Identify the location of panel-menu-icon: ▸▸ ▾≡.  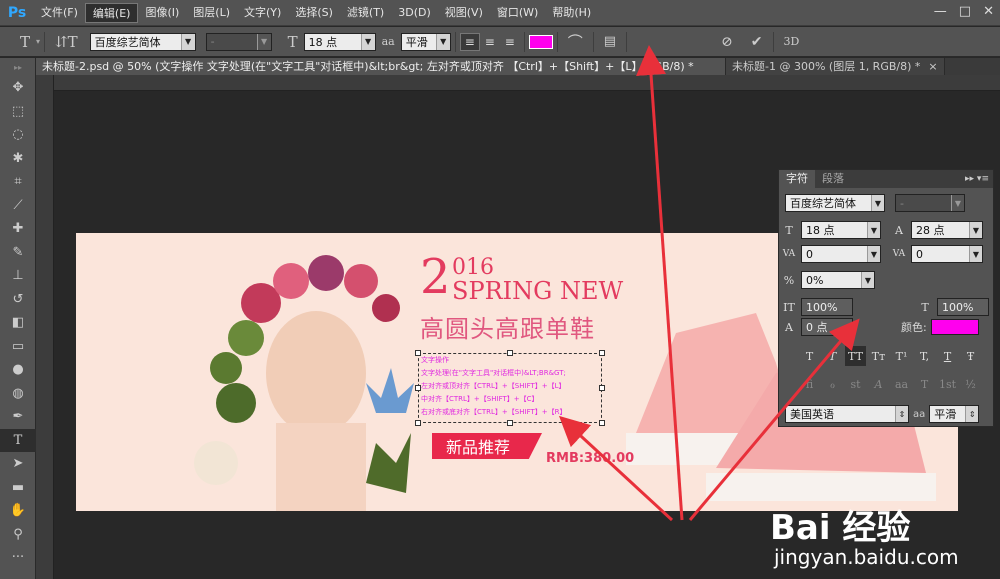
(979, 179).